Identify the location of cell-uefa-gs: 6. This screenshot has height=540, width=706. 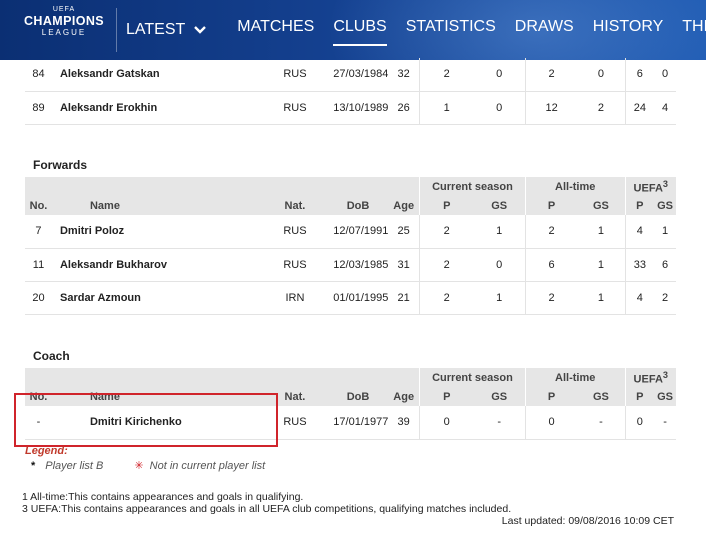
(665, 265).